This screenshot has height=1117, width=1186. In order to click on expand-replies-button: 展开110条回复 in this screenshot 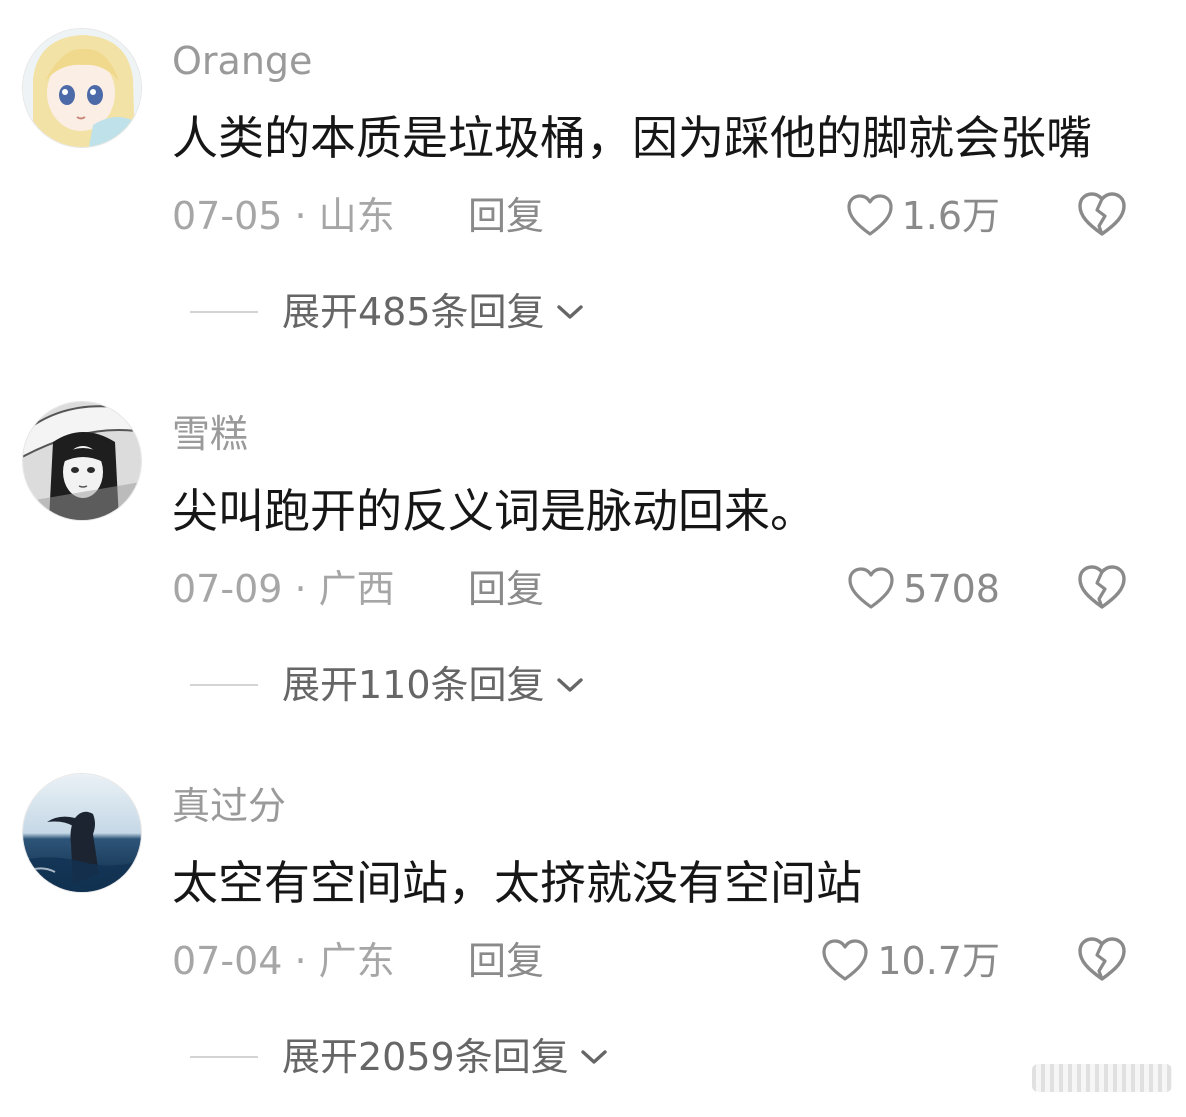, I will do `click(388, 685)`.